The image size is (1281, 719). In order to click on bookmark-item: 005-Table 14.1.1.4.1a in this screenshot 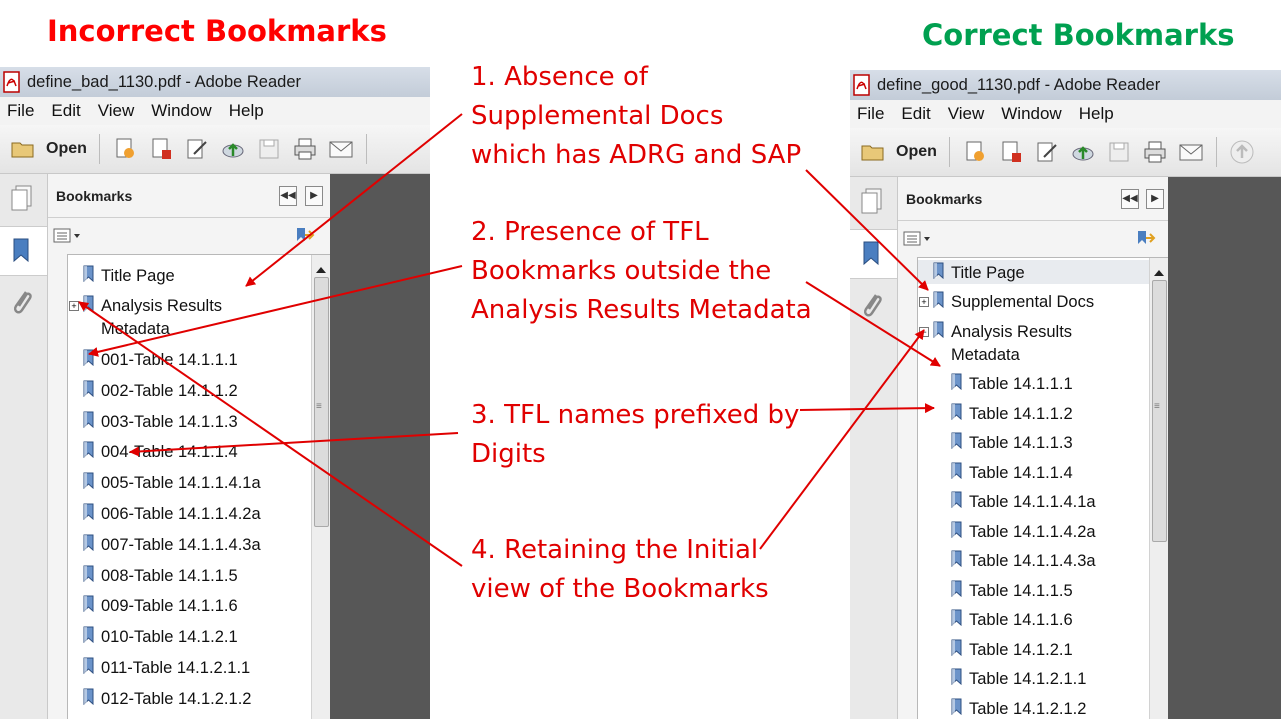, I will do `click(199, 482)`.